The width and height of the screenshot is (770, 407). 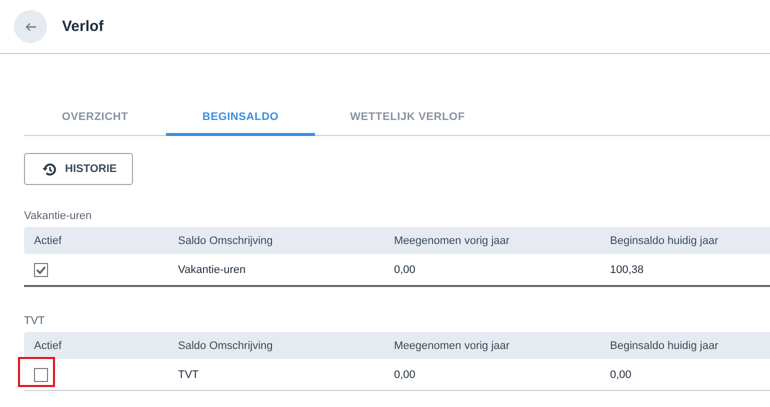 What do you see at coordinates (240, 118) in the screenshot?
I see `tab: BEGINSALDO` at bounding box center [240, 118].